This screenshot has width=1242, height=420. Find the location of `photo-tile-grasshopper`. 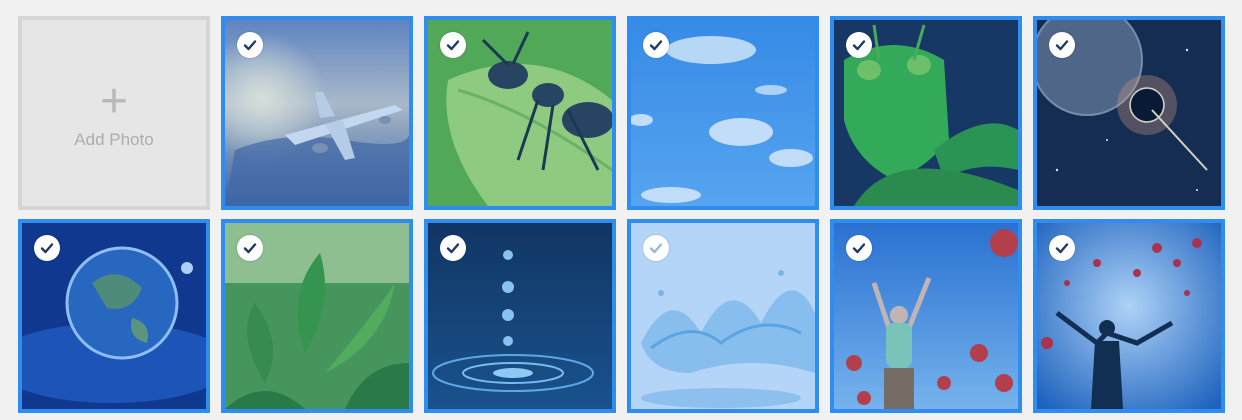

photo-tile-grasshopper is located at coordinates (926, 113).